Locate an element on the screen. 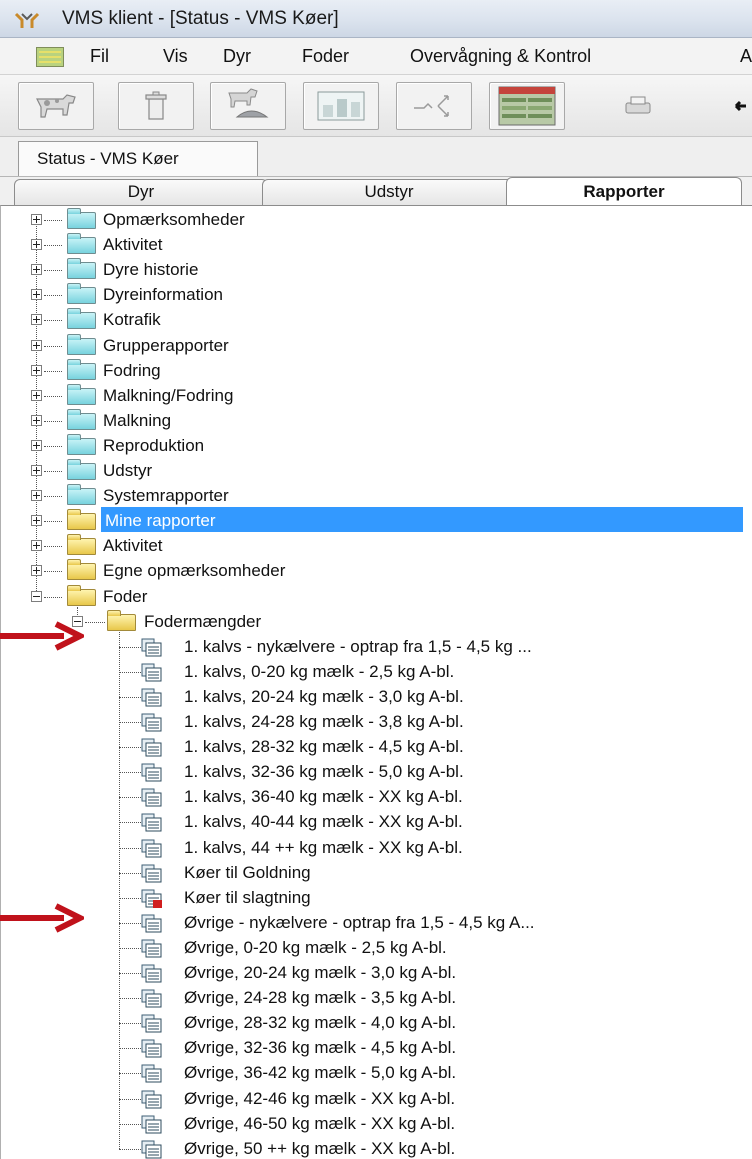  collapse-toggle-icon is located at coordinates (36, 596).